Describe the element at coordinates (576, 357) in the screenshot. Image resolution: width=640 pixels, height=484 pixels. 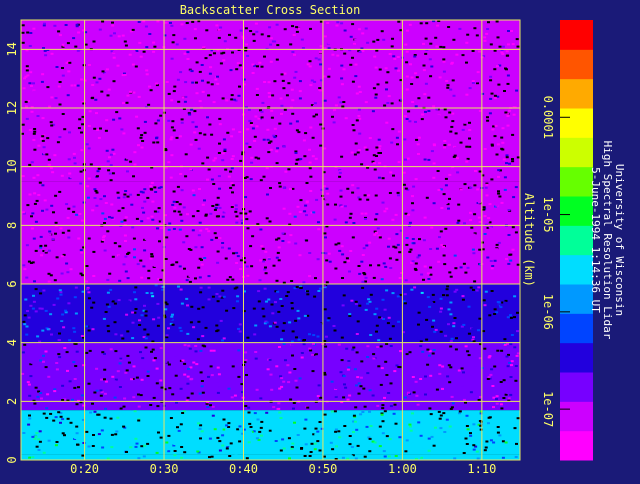
I see `colorbar-segment` at that location.